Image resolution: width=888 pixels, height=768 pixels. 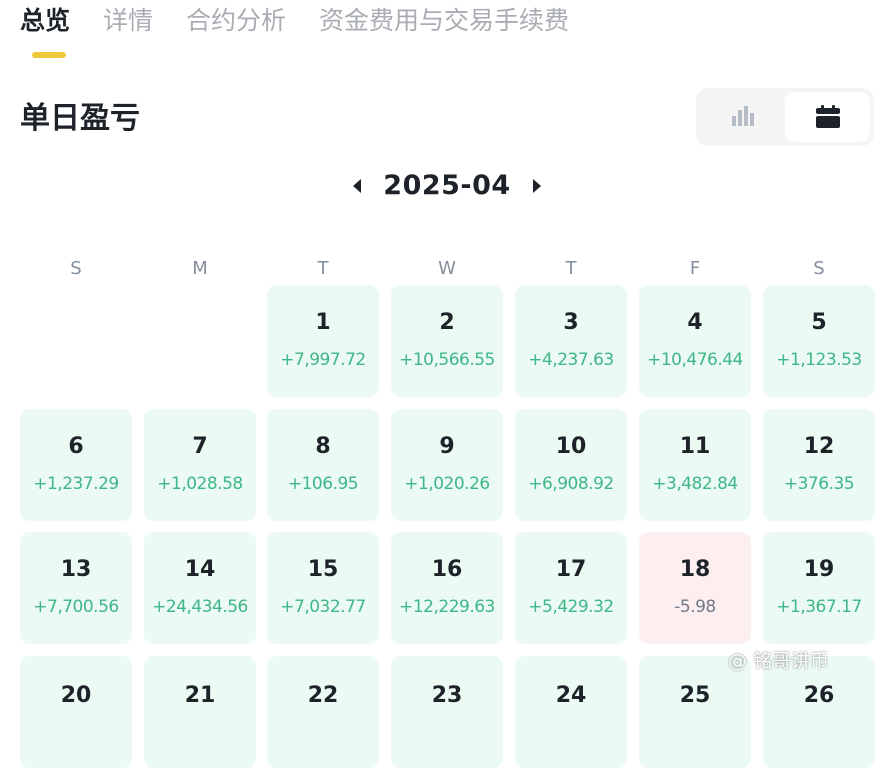 I want to click on day-cell: 6 +1,237.29, so click(x=76, y=465).